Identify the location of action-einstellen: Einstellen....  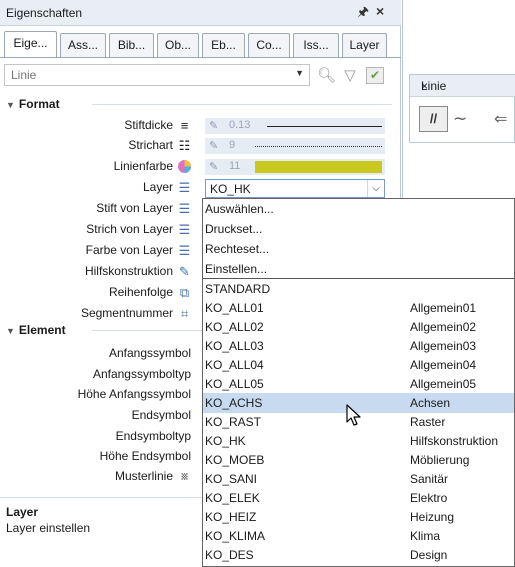
(358, 269).